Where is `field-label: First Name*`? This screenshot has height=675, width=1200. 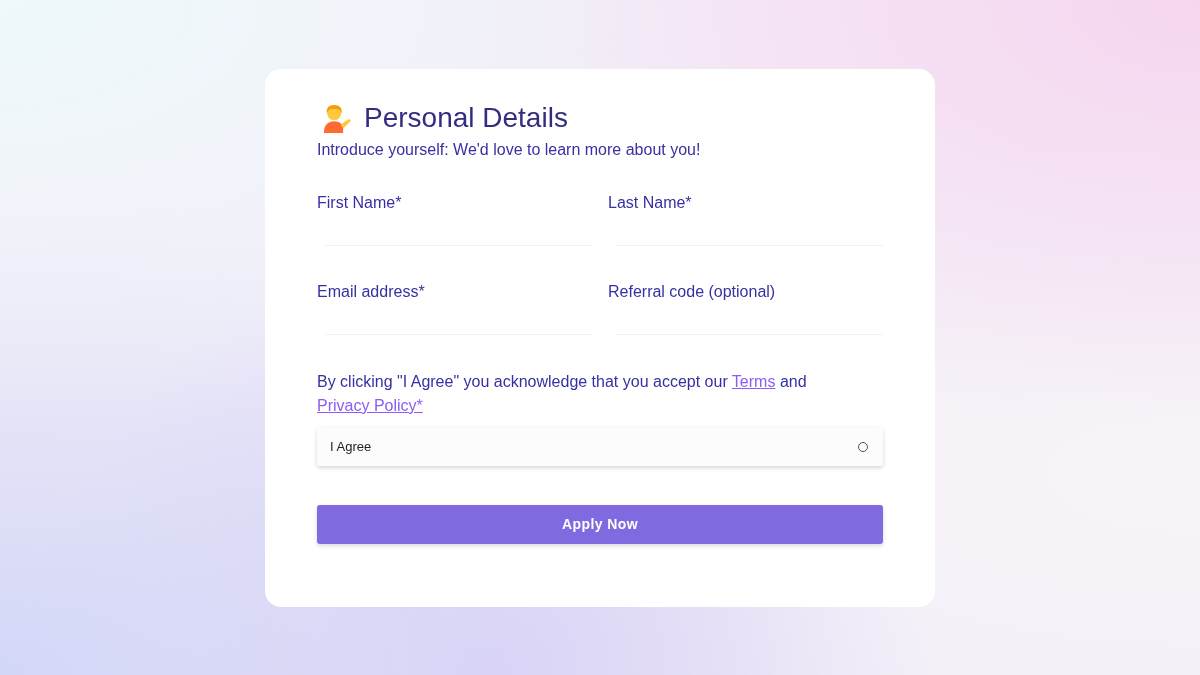
field-label: First Name* is located at coordinates (360, 203).